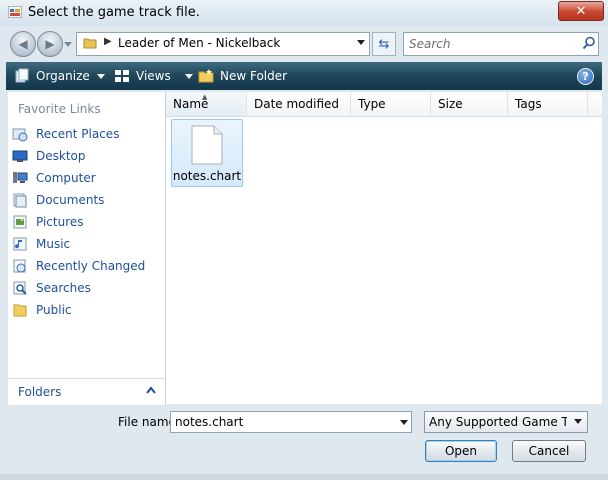  What do you see at coordinates (188, 76) in the screenshot?
I see `views-dropdown-icon` at bounding box center [188, 76].